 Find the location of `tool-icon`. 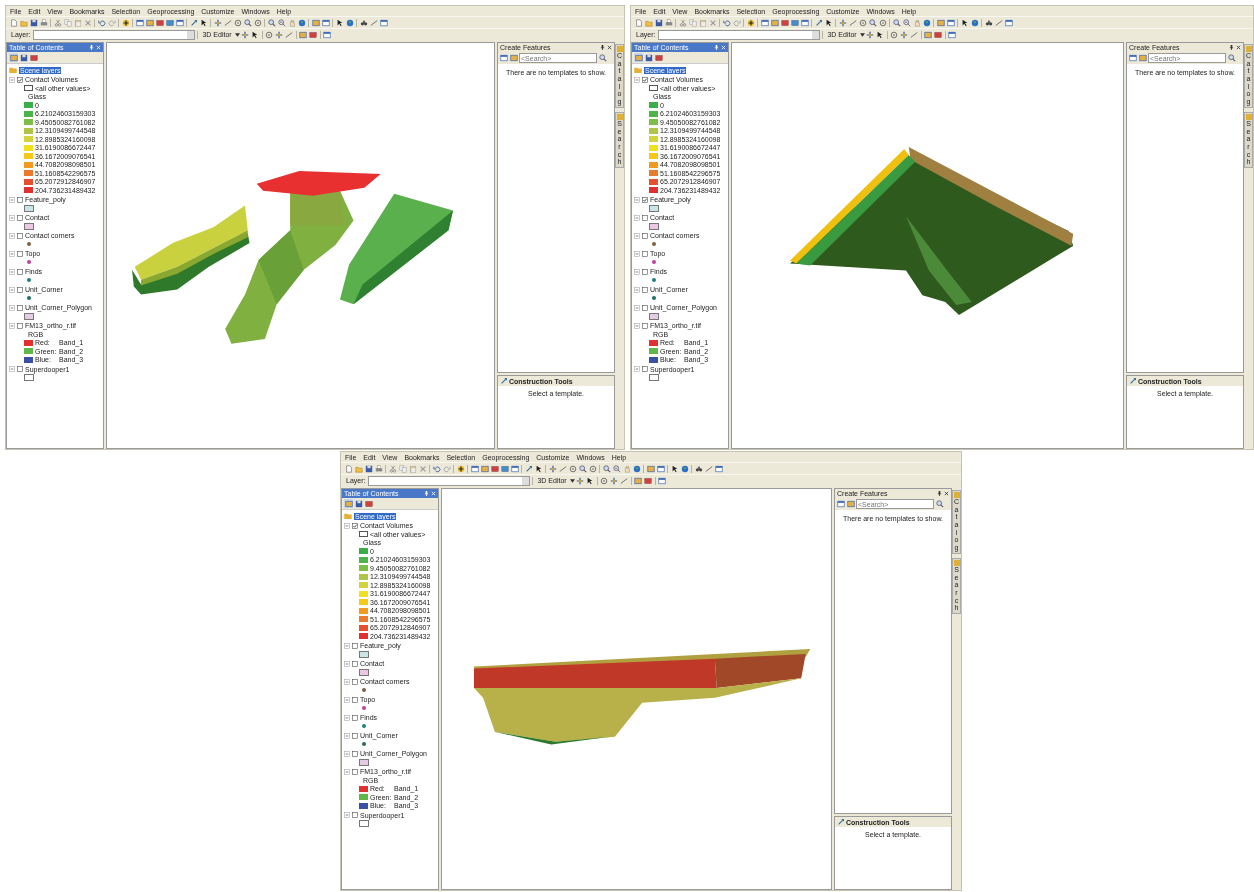

tool-icon is located at coordinates (528, 468).